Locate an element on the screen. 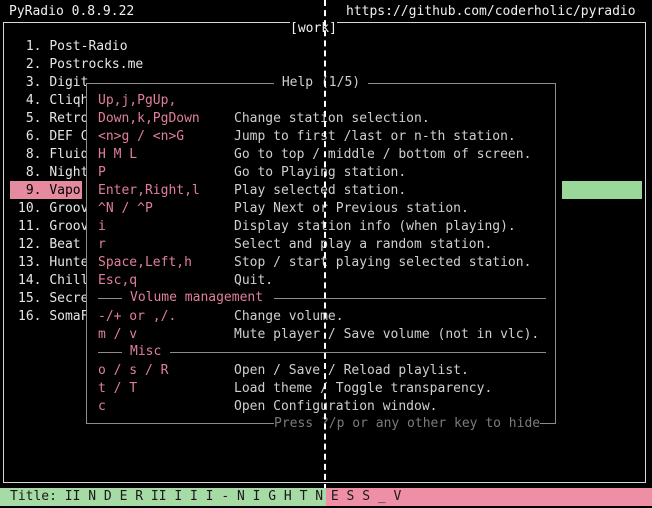 This screenshot has height=508, width=652. station-row: 2. Postrocks.me is located at coordinates (80, 65).